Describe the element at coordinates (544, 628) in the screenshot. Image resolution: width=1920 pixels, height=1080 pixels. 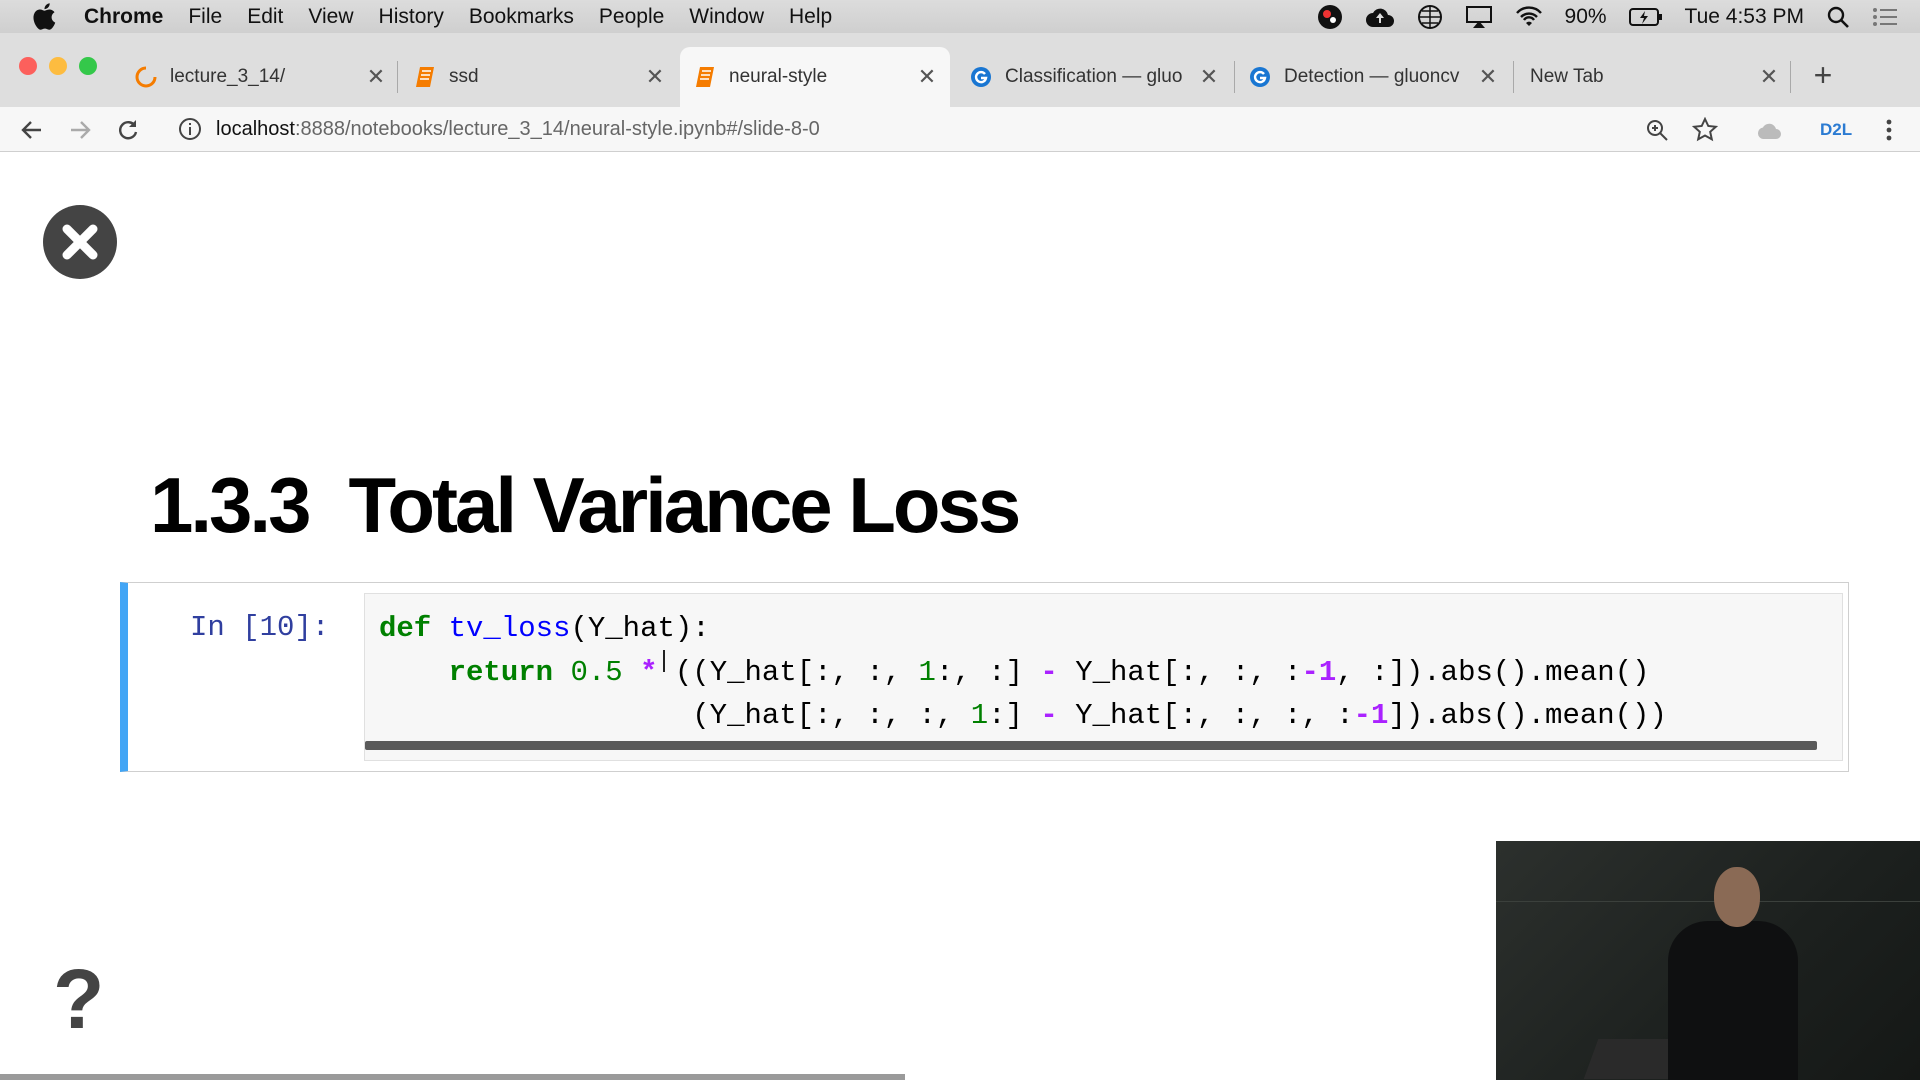
I see `code-line-1: def tv_loss(Y_hat):` at that location.